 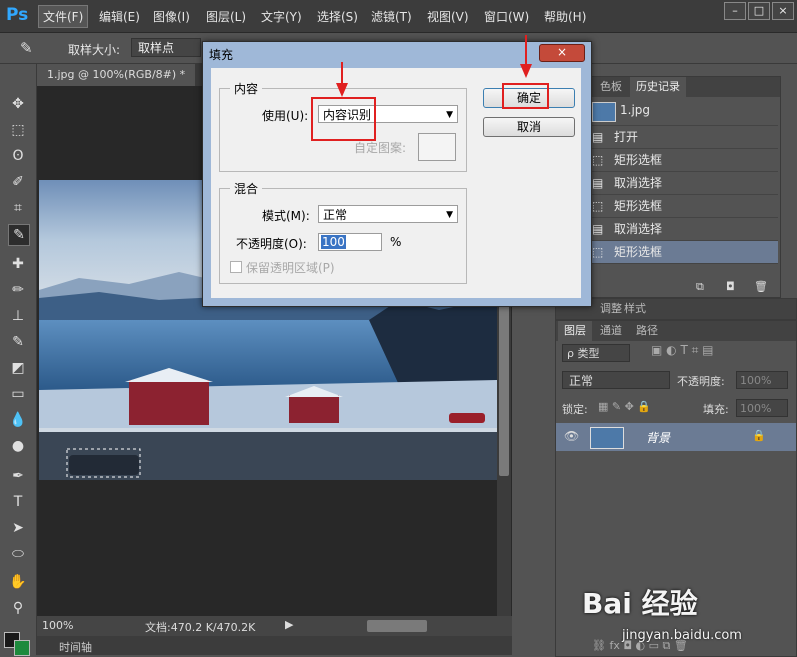 I want to click on opacity-input: 100, so click(x=350, y=242).